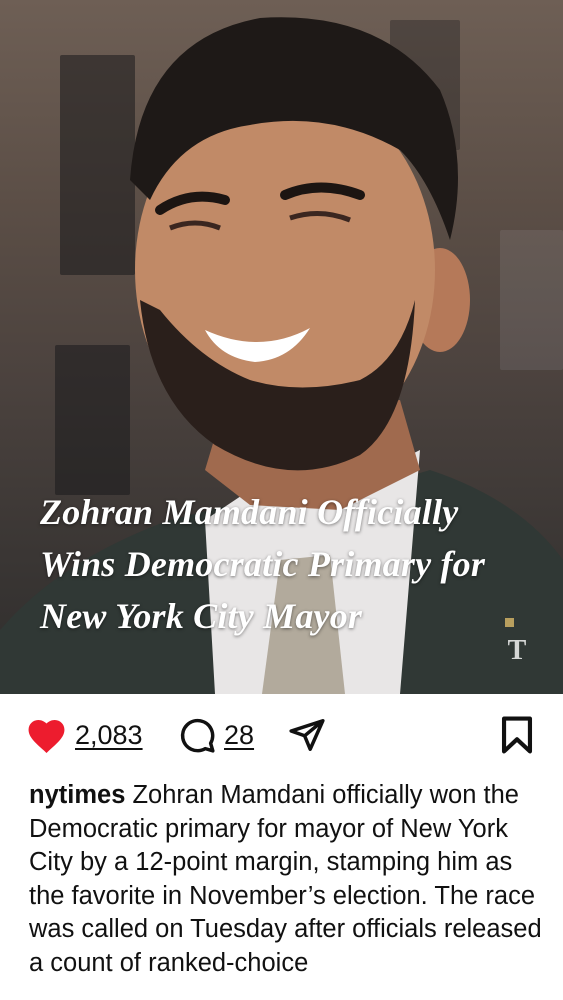 The height and width of the screenshot is (1000, 563). I want to click on like-button: 2,083, so click(84, 735).